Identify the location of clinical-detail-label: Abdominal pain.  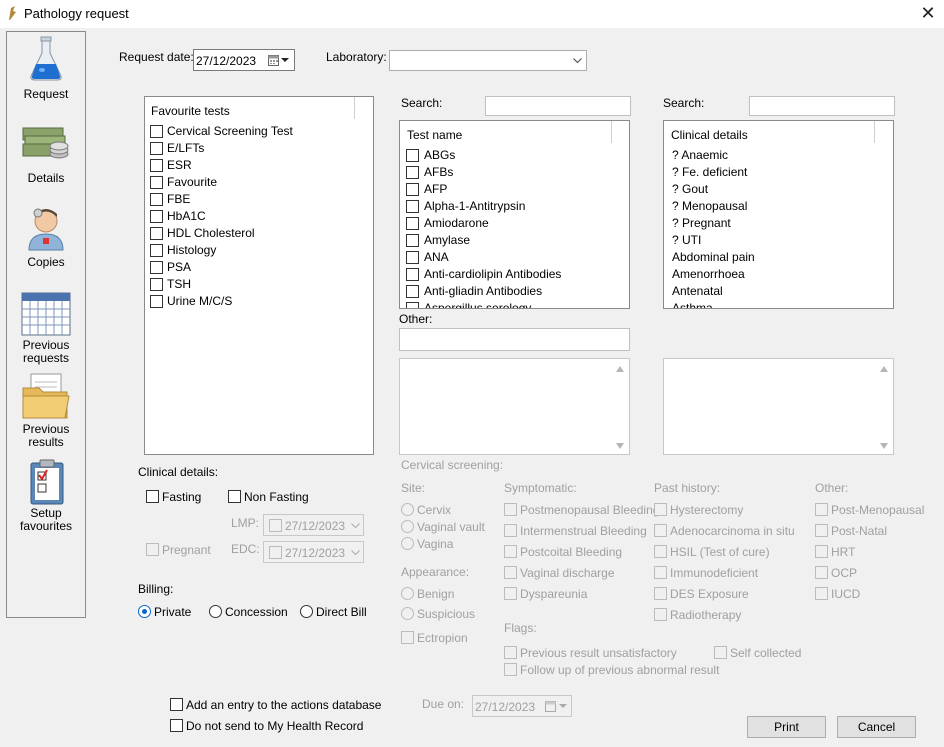
(713, 257).